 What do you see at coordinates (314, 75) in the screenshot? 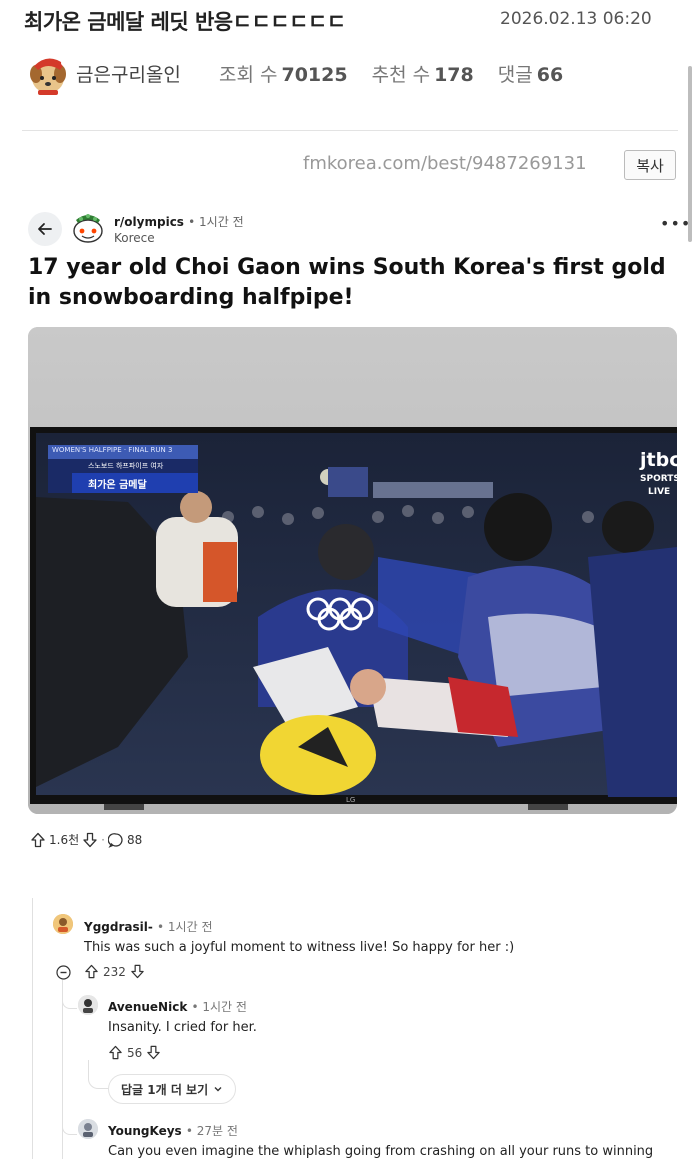
I see `views-count: 70125` at bounding box center [314, 75].